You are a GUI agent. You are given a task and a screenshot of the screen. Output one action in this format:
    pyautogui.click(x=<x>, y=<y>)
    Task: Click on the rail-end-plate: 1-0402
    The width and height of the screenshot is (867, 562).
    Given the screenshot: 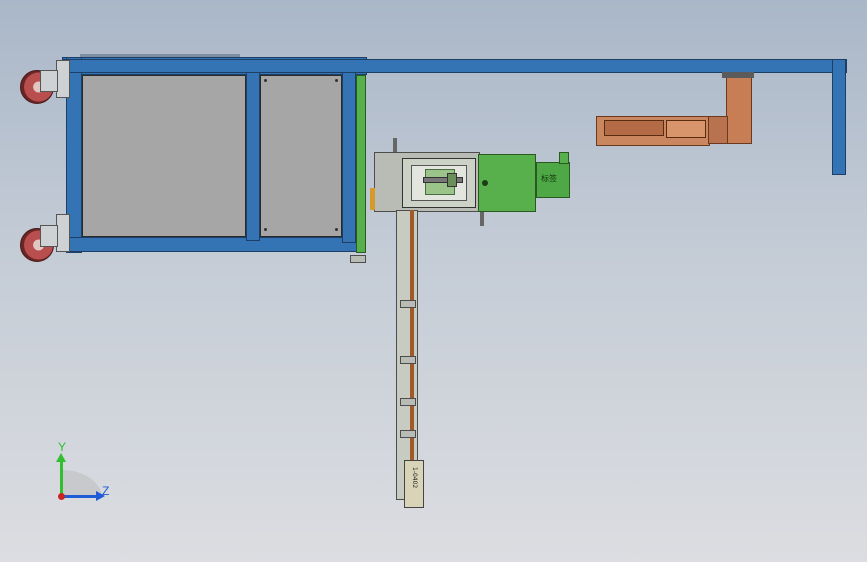 What is the action you would take?
    pyautogui.click(x=414, y=484)
    